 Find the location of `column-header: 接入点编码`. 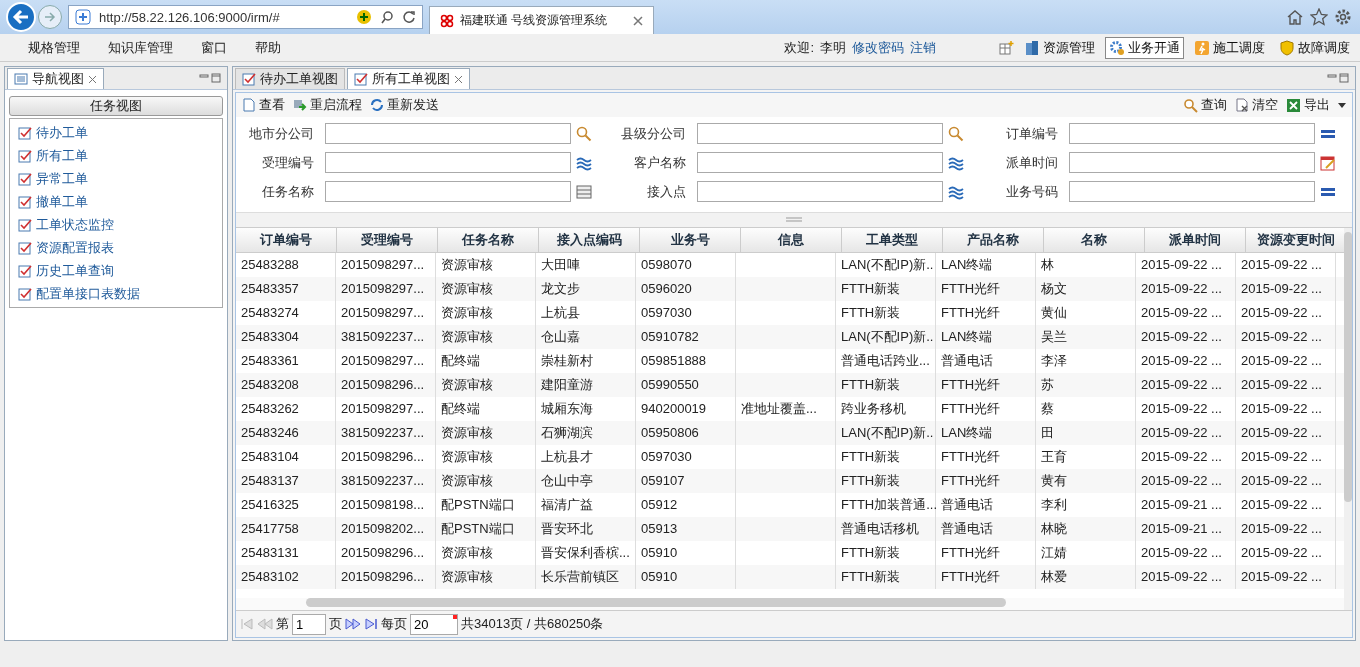

column-header: 接入点编码 is located at coordinates (589, 240).